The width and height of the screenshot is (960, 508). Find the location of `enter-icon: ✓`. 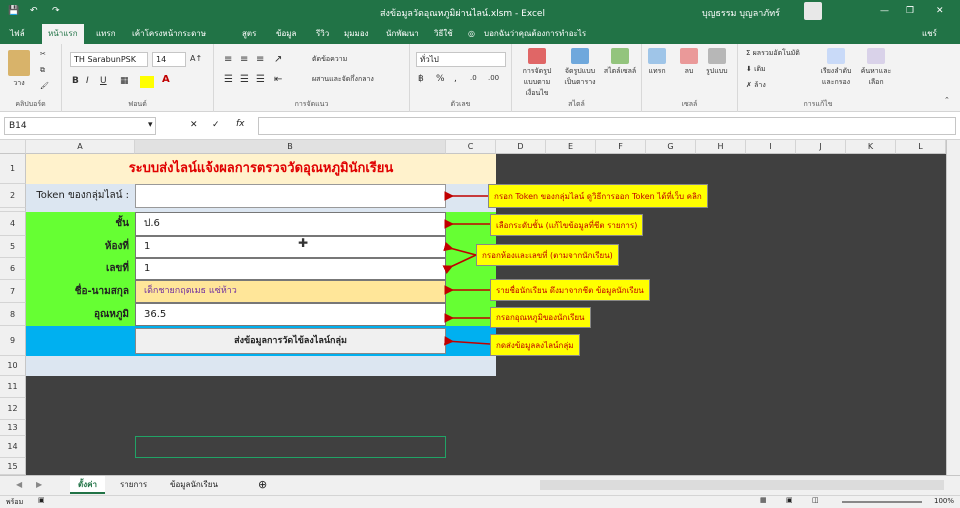

enter-icon: ✓ is located at coordinates (216, 125).